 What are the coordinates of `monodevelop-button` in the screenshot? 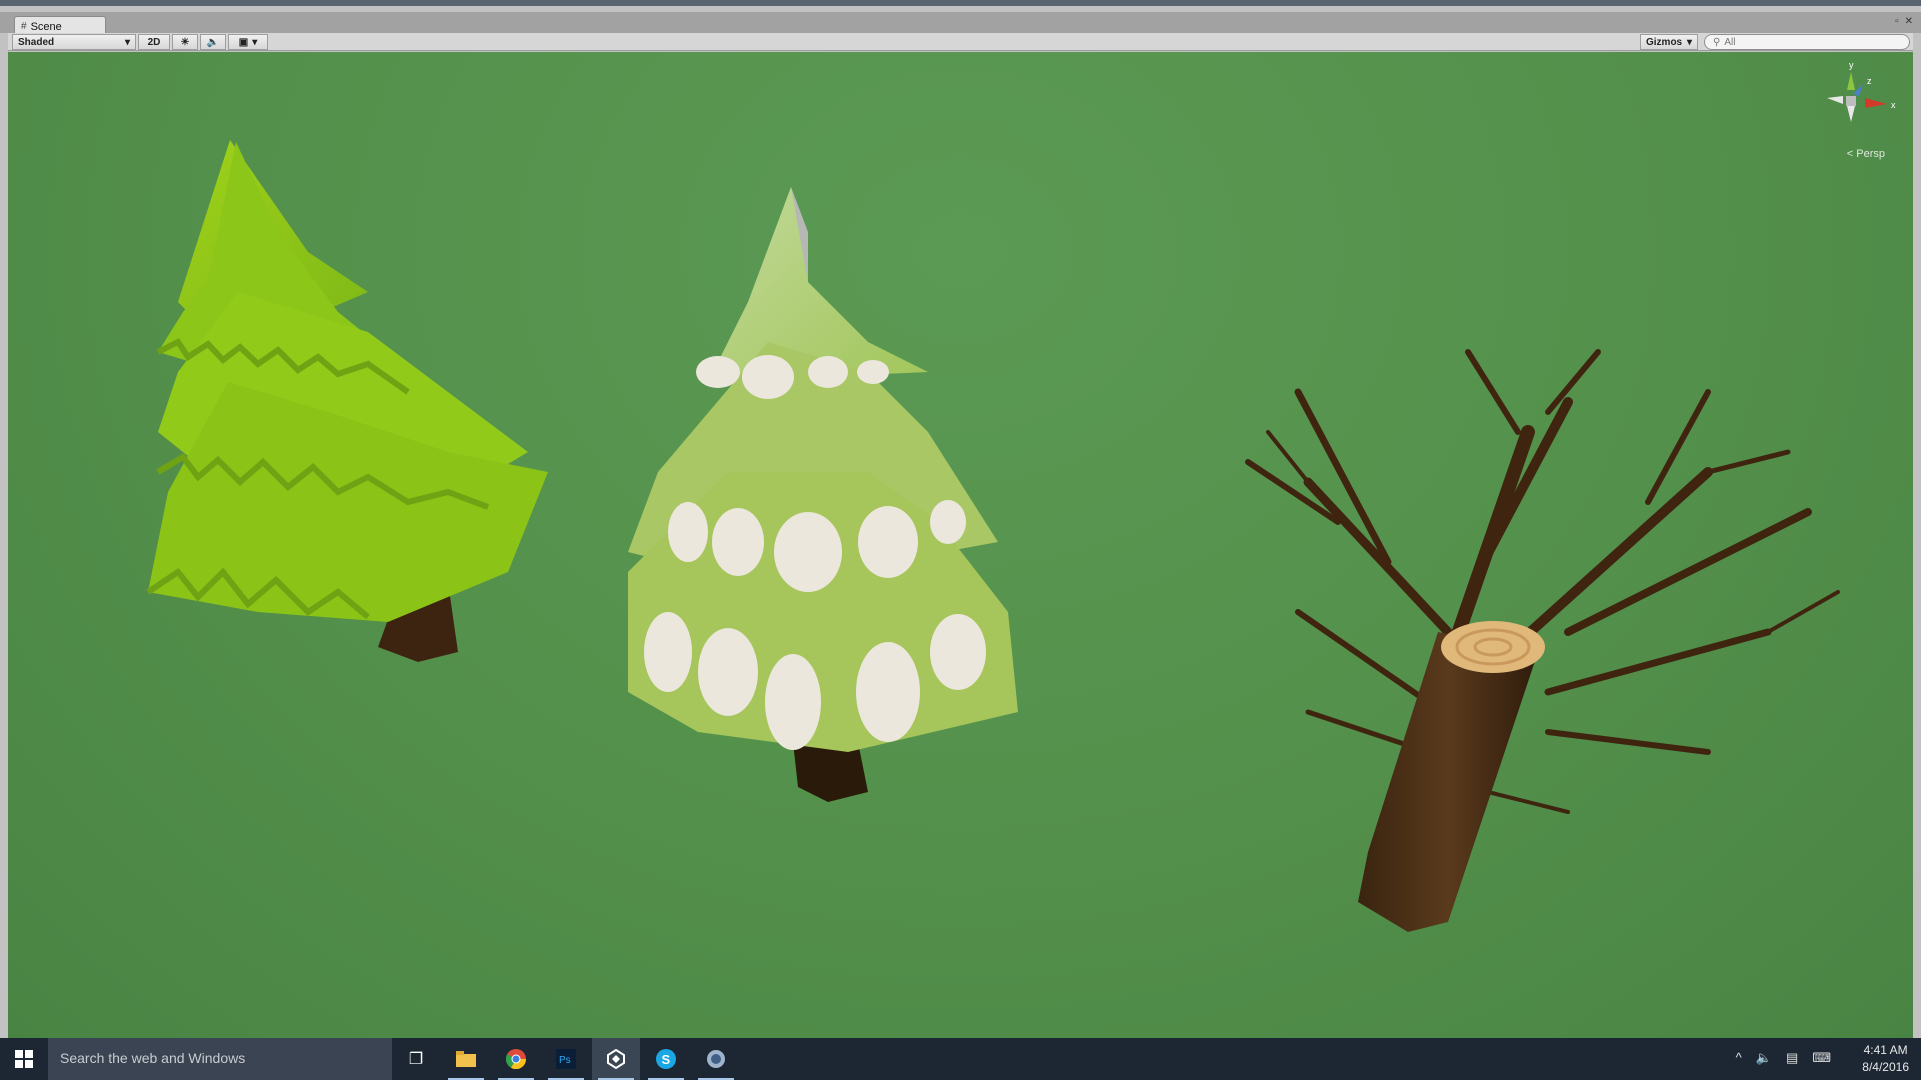 It's located at (716, 1059).